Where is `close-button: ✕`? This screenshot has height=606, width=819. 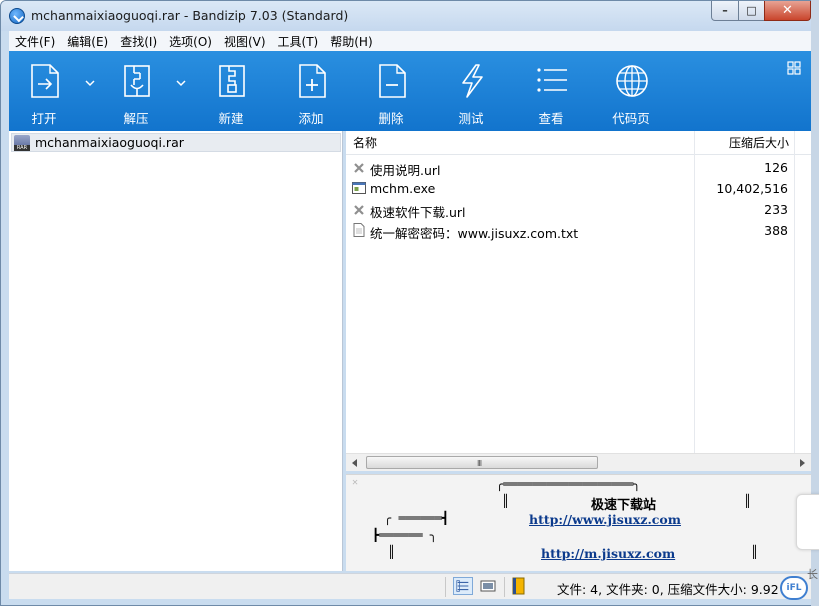 close-button: ✕ is located at coordinates (787, 11).